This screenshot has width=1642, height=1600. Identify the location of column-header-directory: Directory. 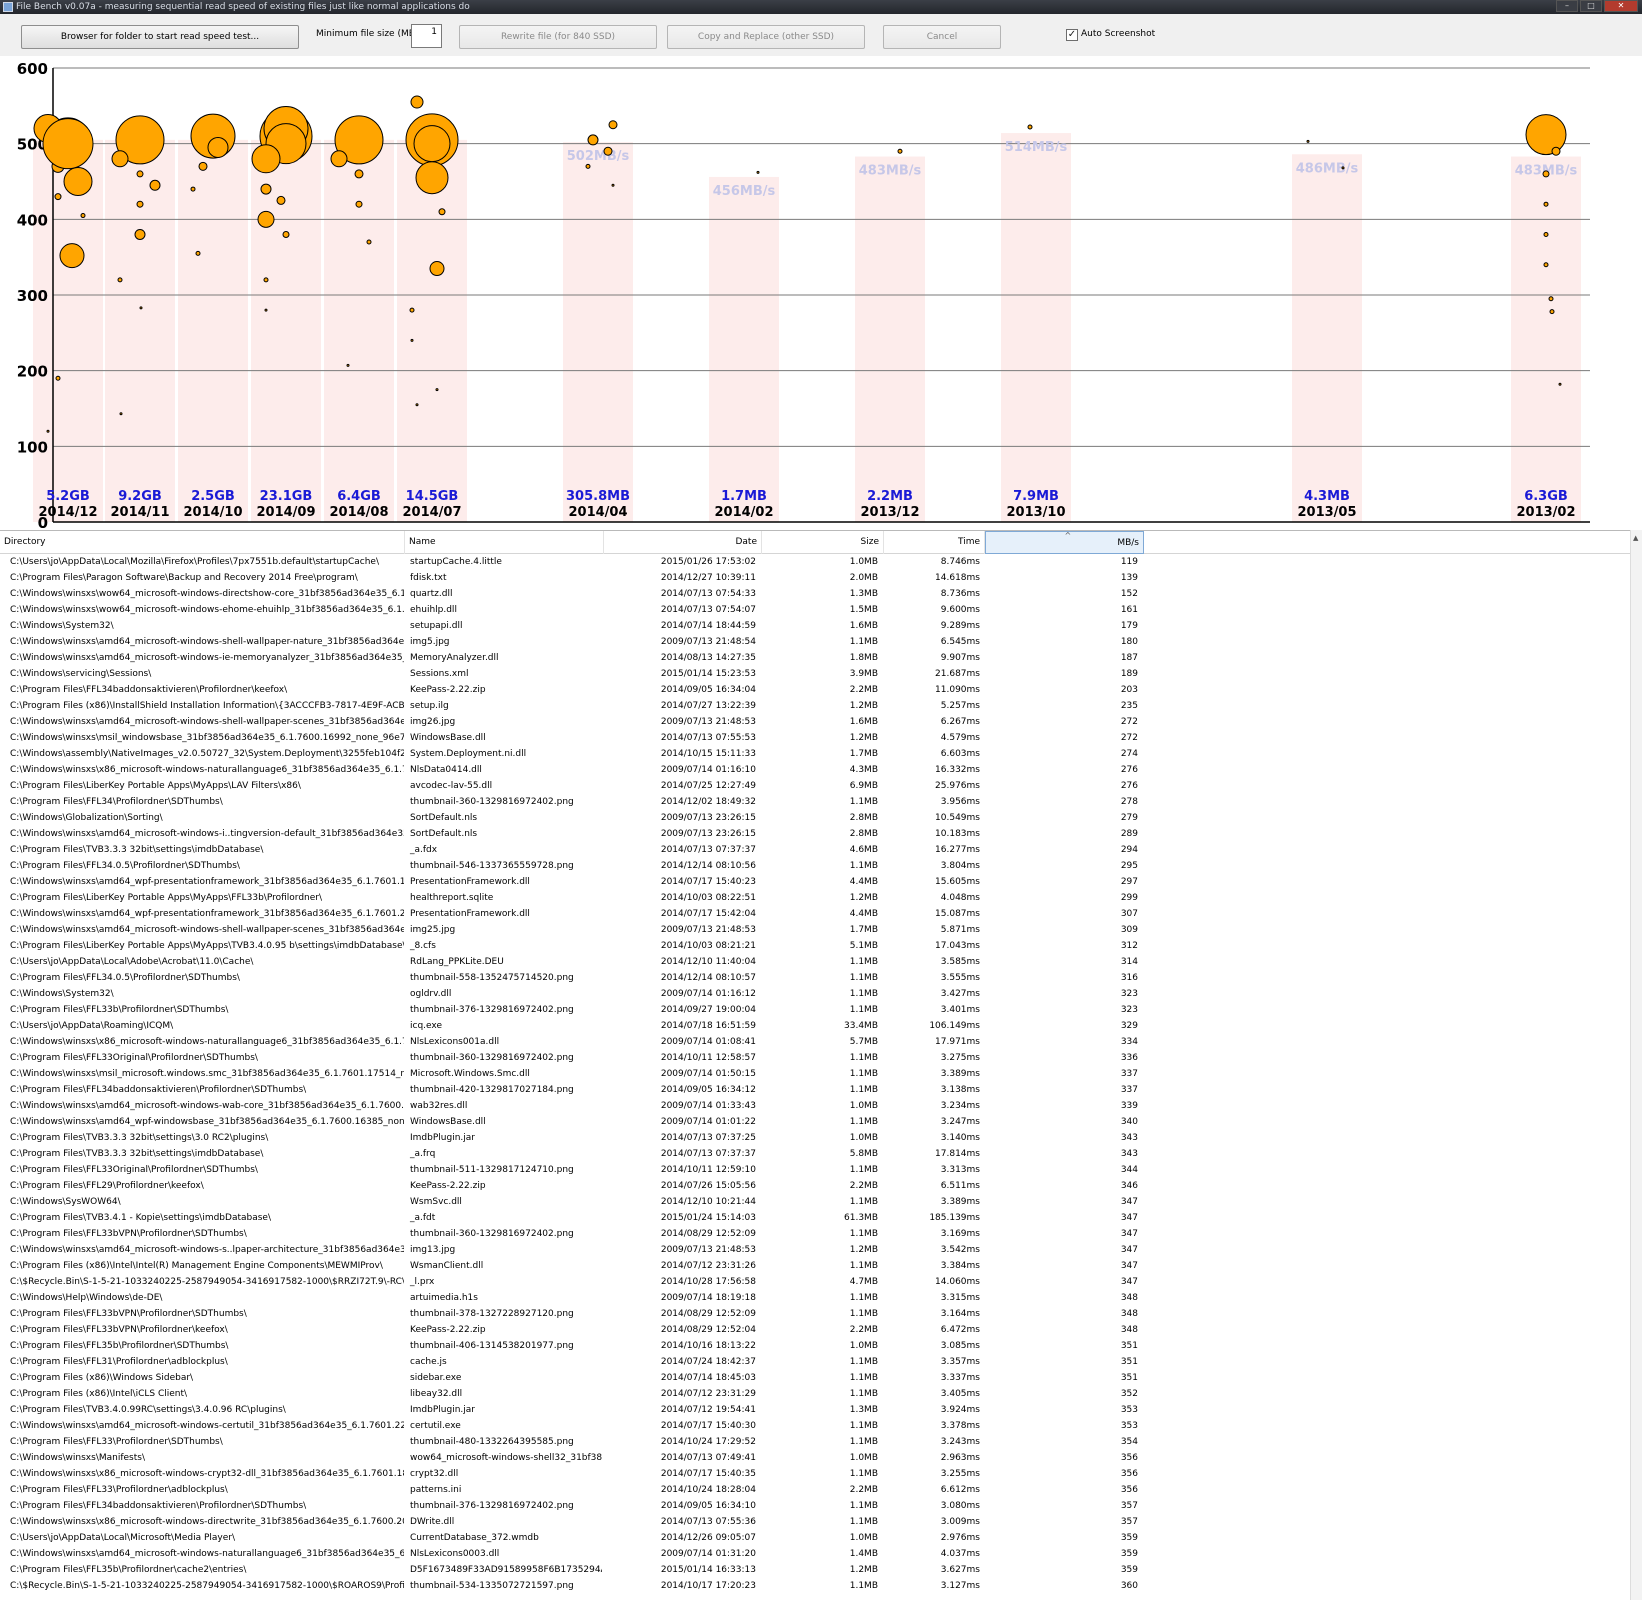
(202, 542).